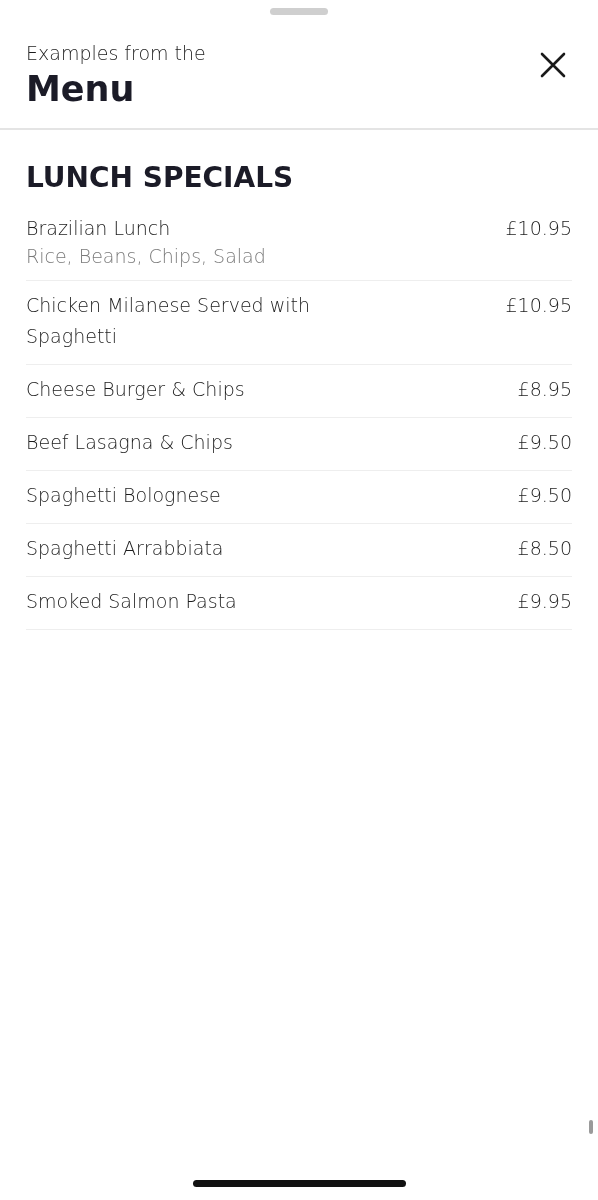 The width and height of the screenshot is (598, 1200). I want to click on drag-handle, so click(299, 11).